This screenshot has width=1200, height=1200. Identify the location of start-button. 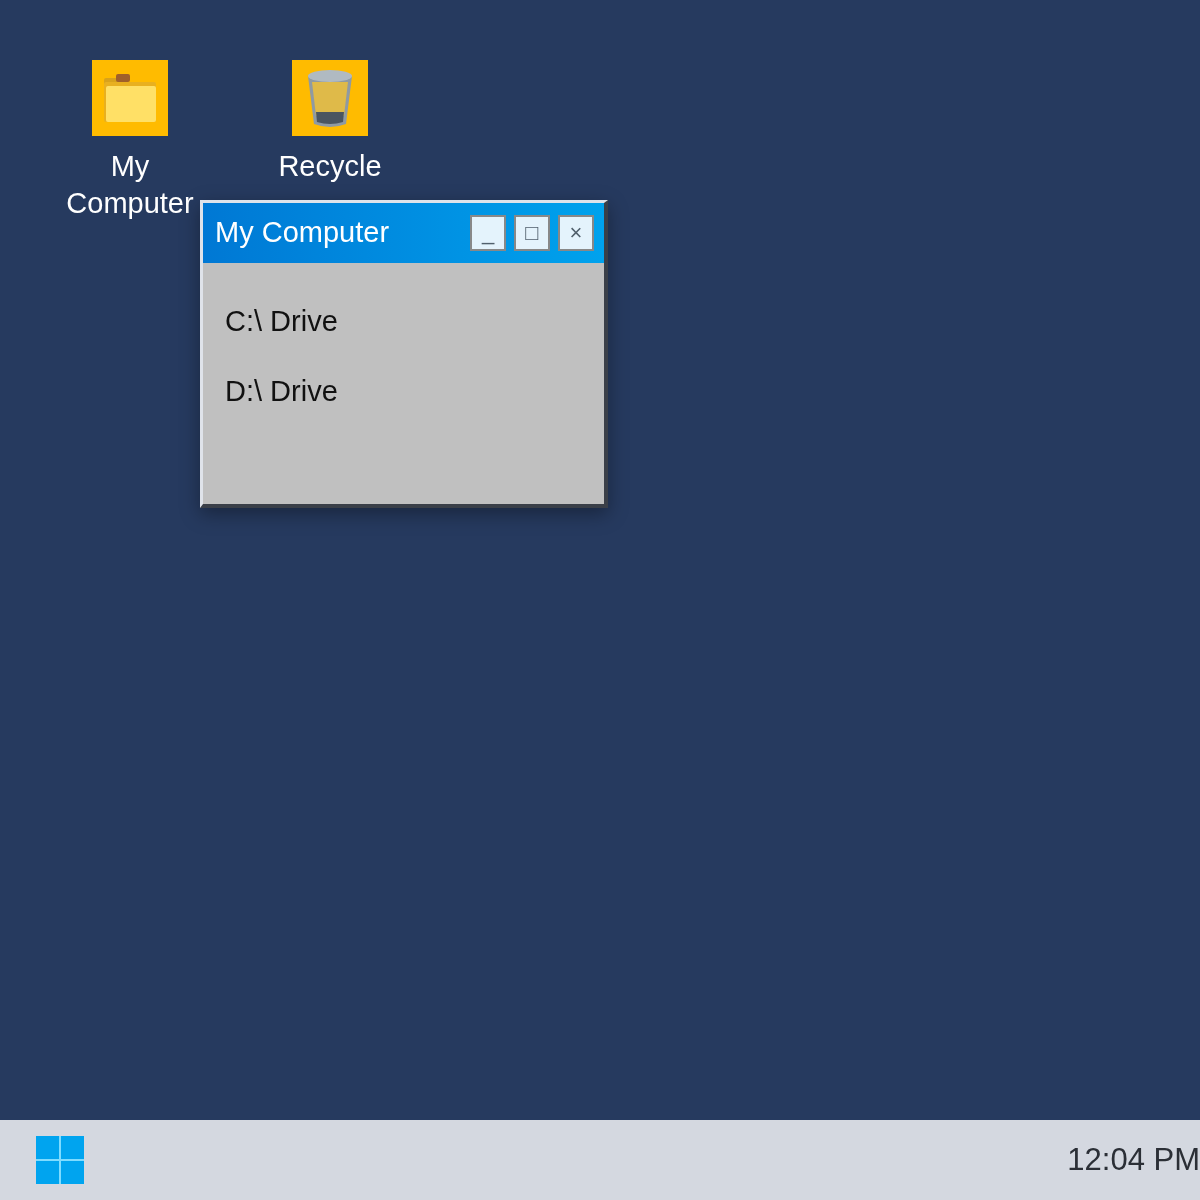
(60, 1160).